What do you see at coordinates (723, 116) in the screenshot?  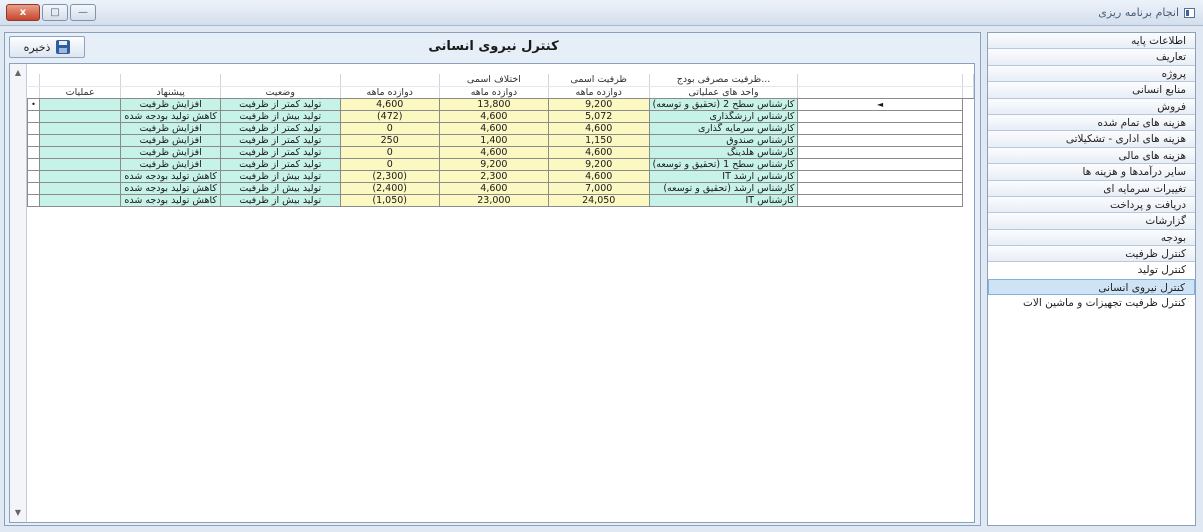 I see `cell-unit: کارشناس ارزشگذاری` at bounding box center [723, 116].